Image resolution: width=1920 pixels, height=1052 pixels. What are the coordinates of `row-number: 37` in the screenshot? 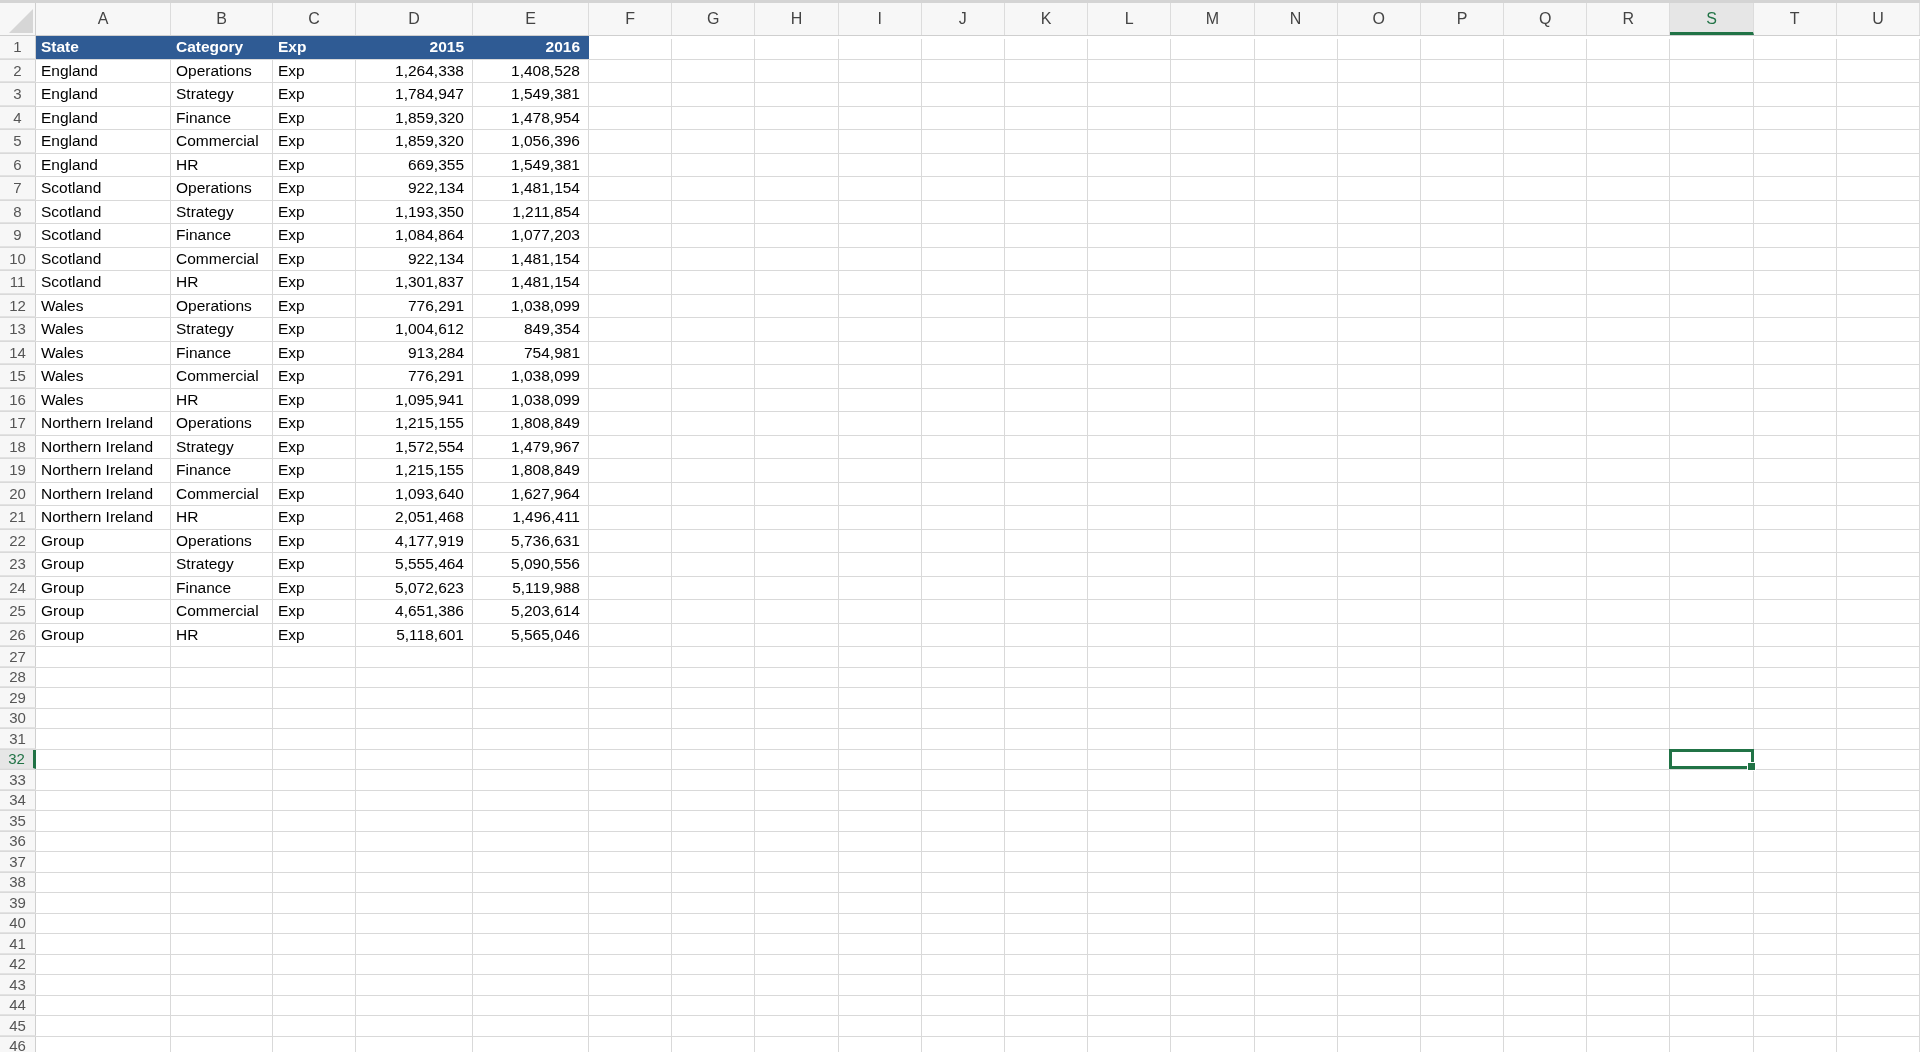 It's located at (18, 862).